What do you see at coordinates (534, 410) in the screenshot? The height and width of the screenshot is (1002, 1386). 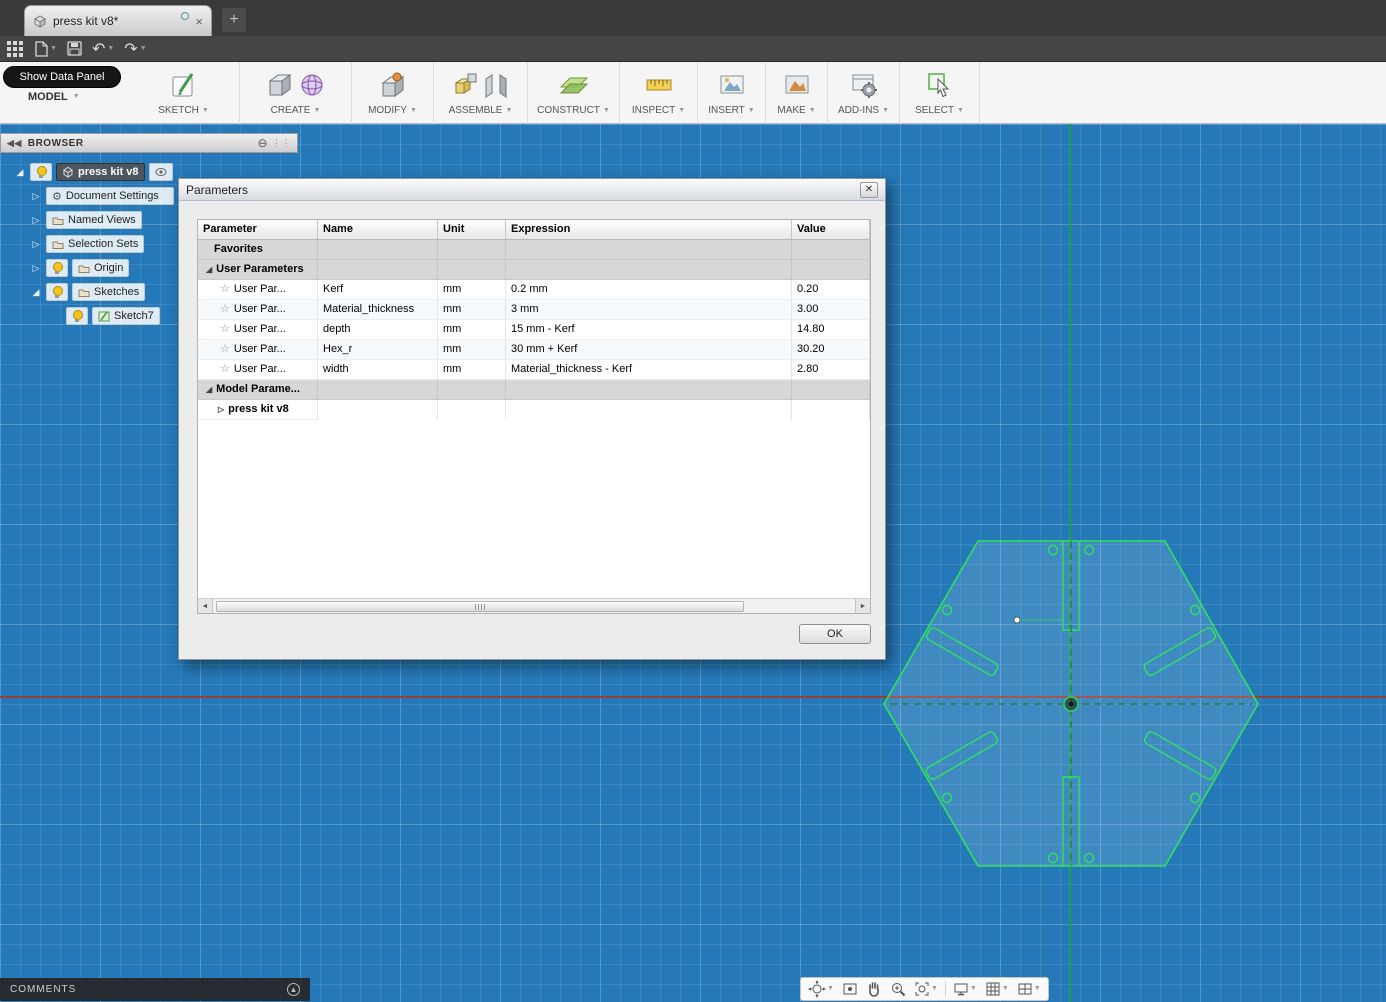 I see `model-child-row: ▷ press kit v8` at bounding box center [534, 410].